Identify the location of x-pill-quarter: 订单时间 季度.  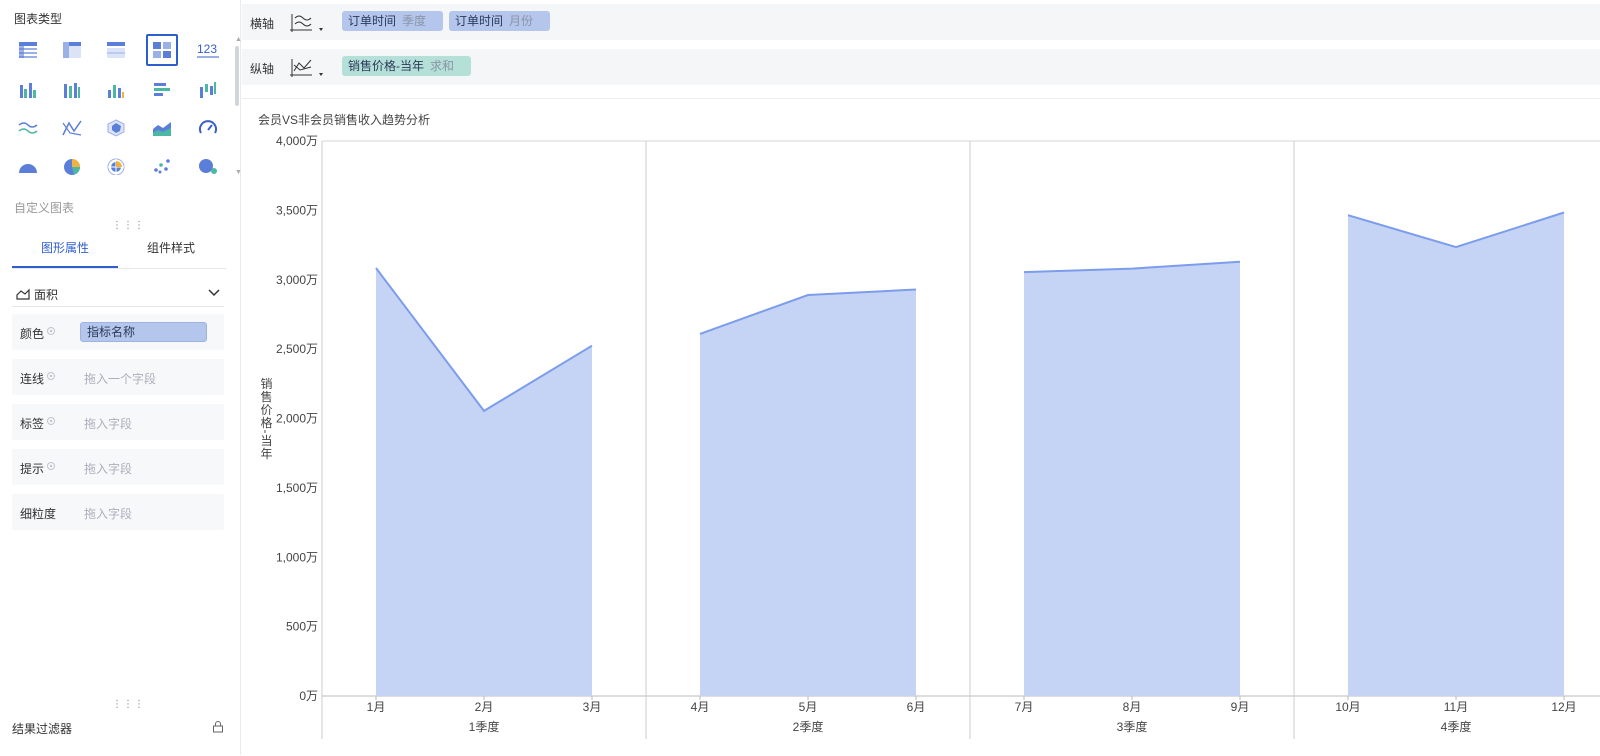
(392, 21).